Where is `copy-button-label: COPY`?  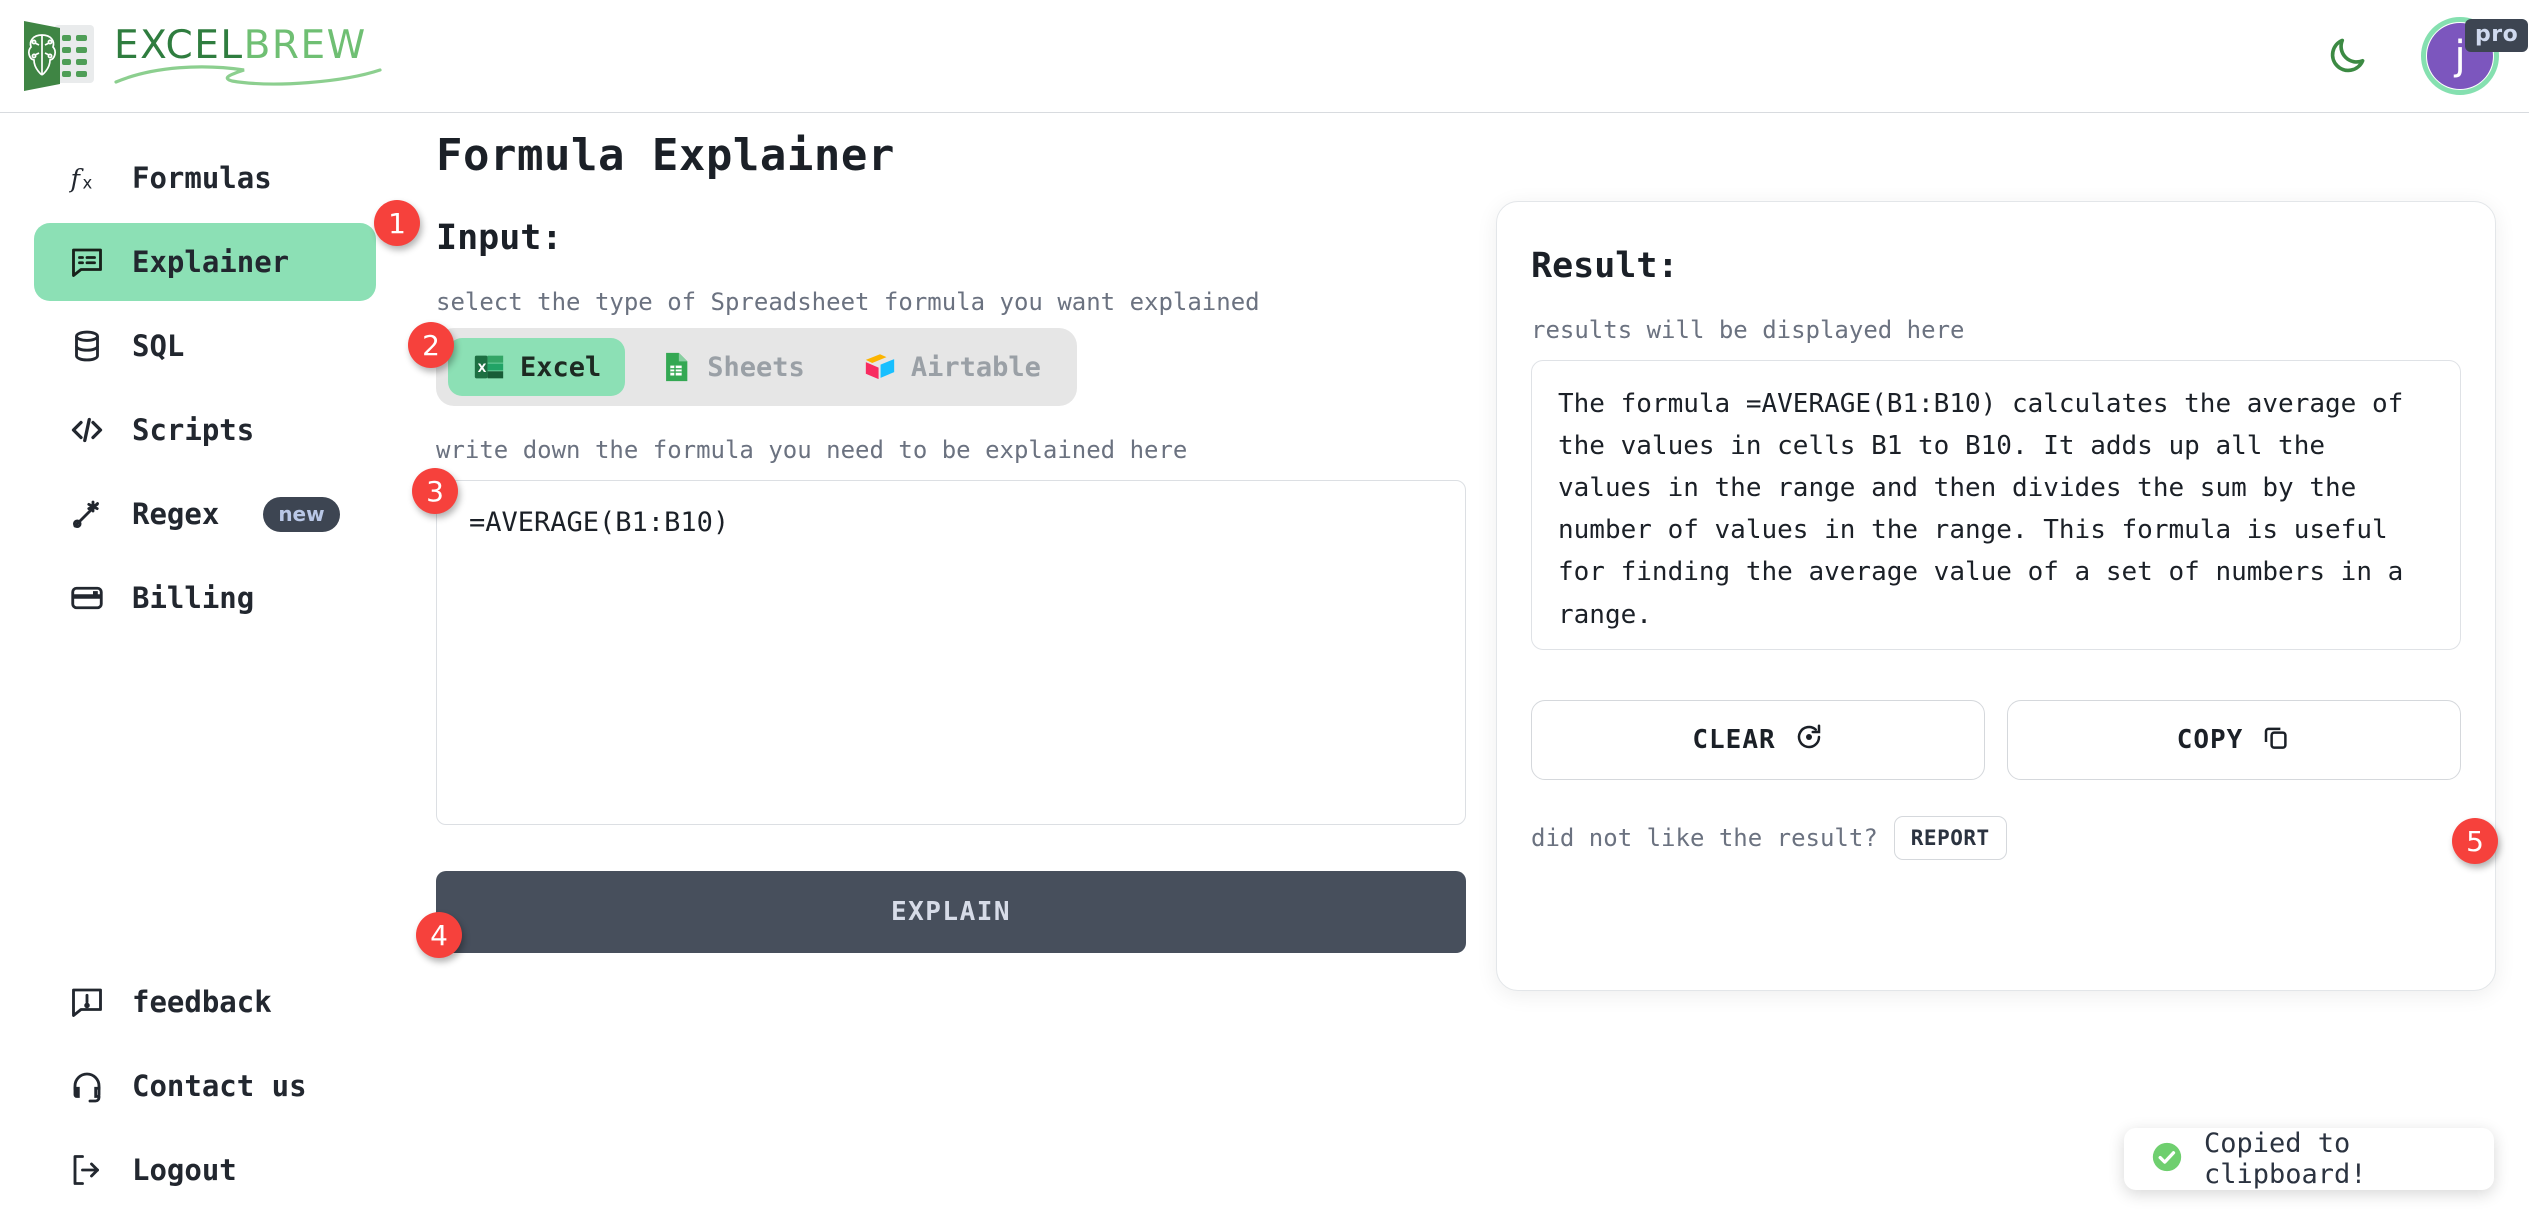
copy-button-label: COPY is located at coordinates (2210, 740).